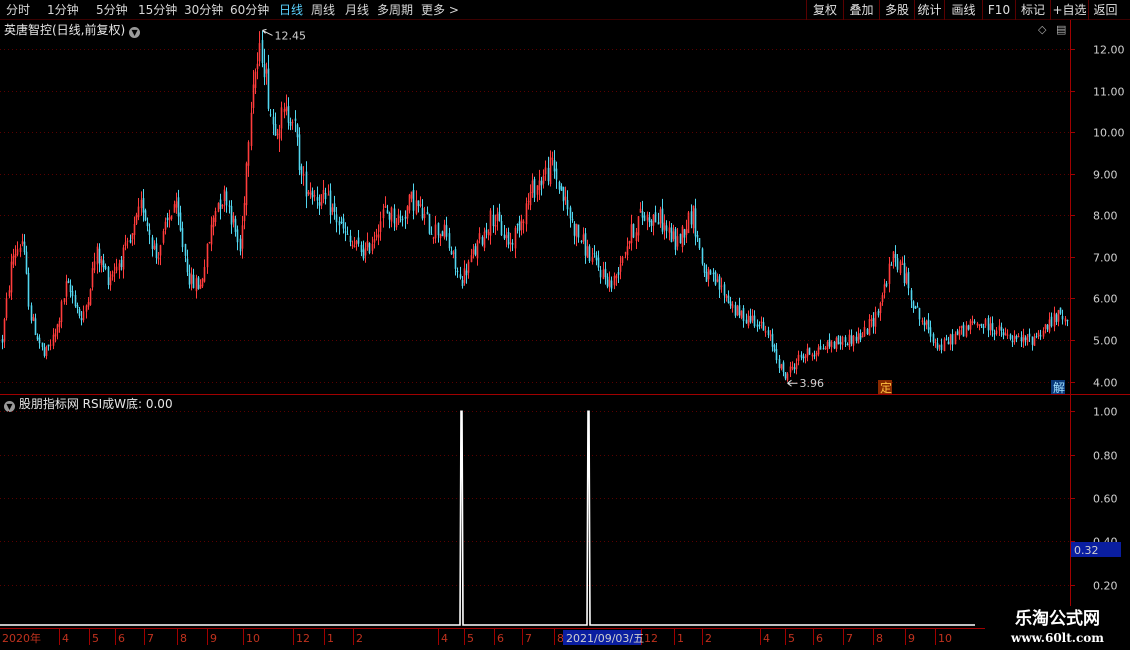 The height and width of the screenshot is (650, 1130). Describe the element at coordinates (500, 638) in the screenshot. I see `date-tick-label: 6` at that location.